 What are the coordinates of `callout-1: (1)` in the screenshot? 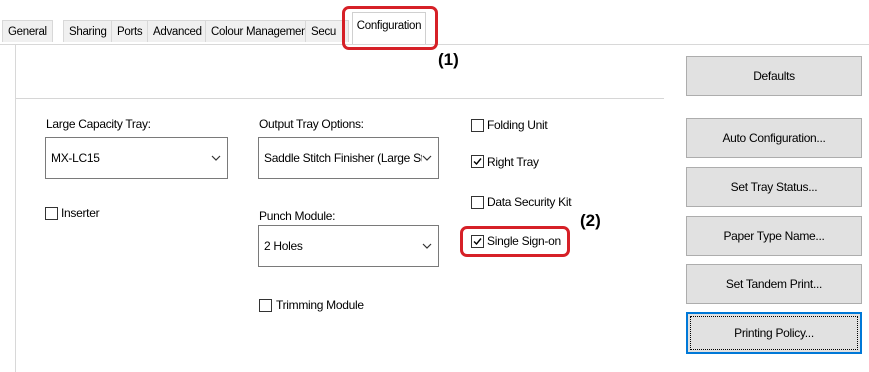 It's located at (448, 59).